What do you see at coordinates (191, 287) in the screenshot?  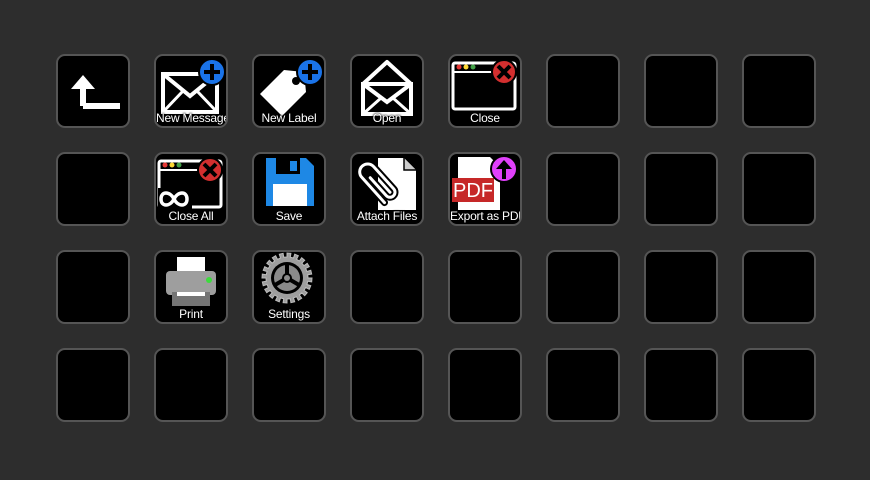 I see `print-button: Print` at bounding box center [191, 287].